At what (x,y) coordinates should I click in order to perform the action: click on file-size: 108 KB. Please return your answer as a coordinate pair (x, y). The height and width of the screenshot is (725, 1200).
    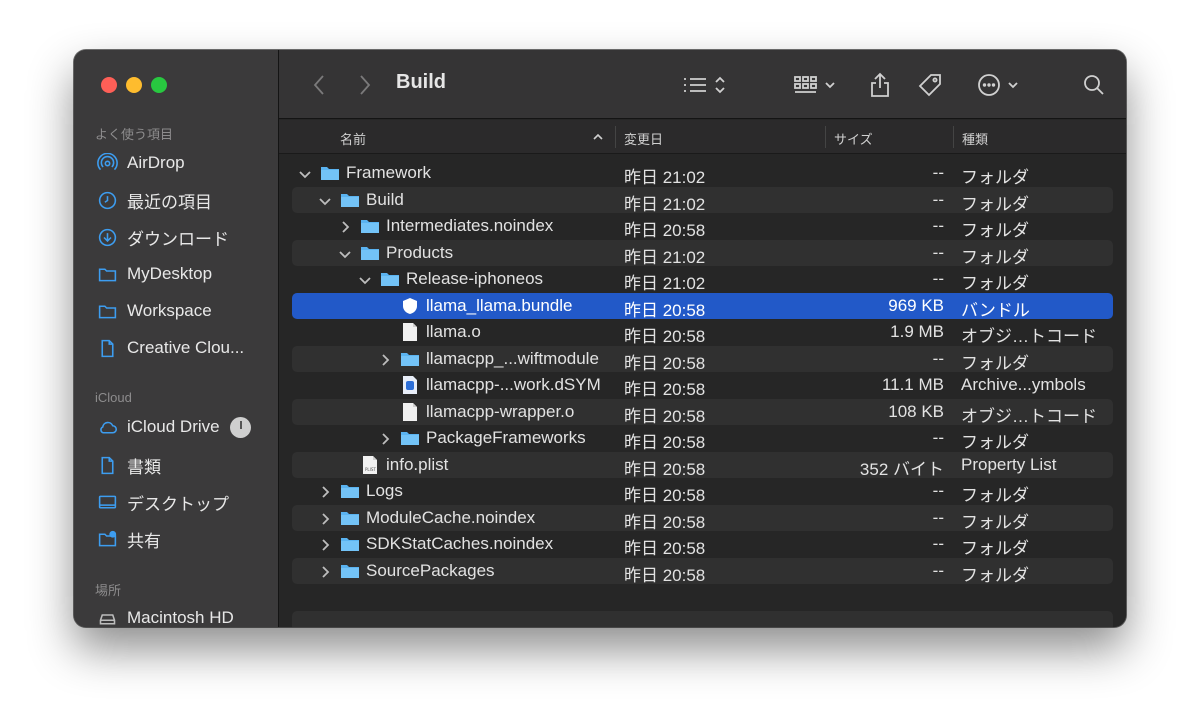
    Looking at the image, I should click on (916, 411).